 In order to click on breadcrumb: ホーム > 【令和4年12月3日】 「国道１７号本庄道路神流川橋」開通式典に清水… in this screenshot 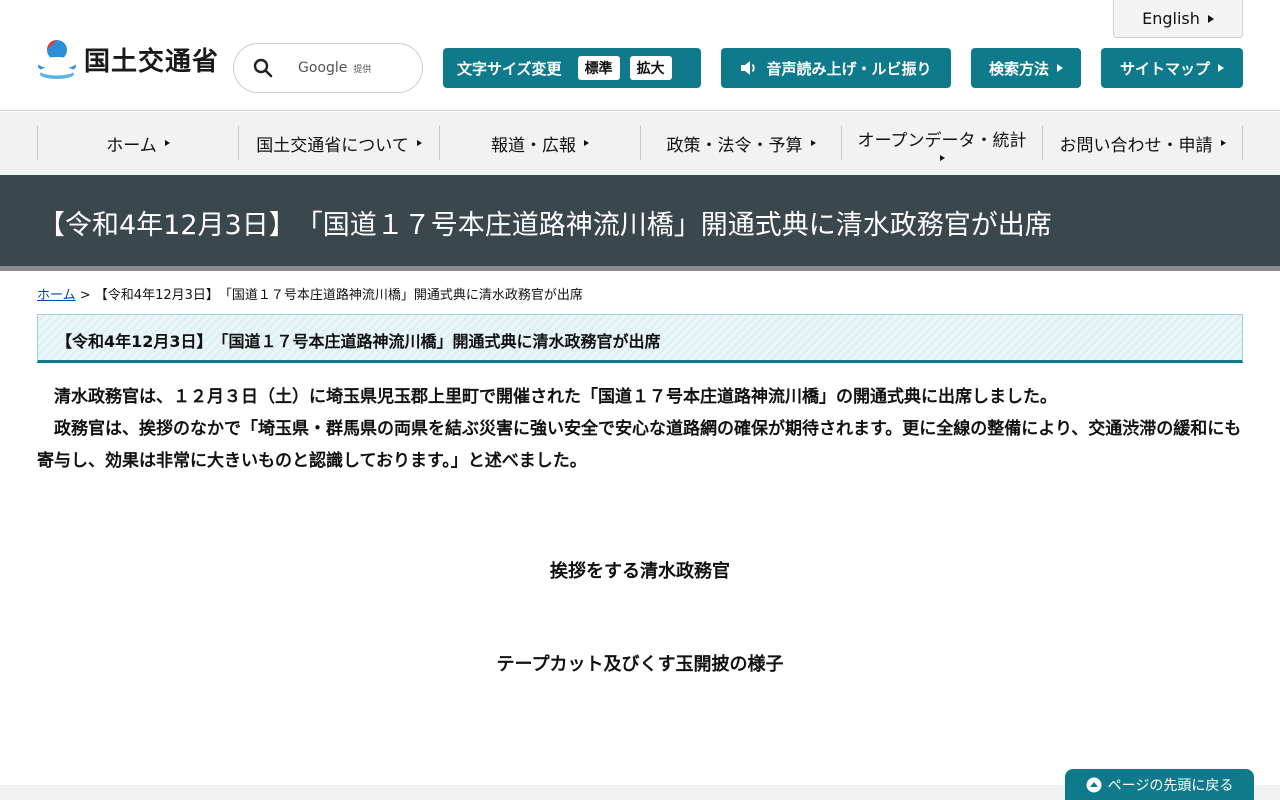, I will do `click(310, 293)`.